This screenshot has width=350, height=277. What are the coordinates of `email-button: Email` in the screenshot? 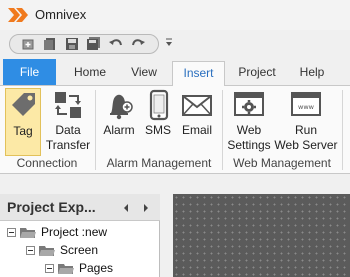 It's located at (197, 122).